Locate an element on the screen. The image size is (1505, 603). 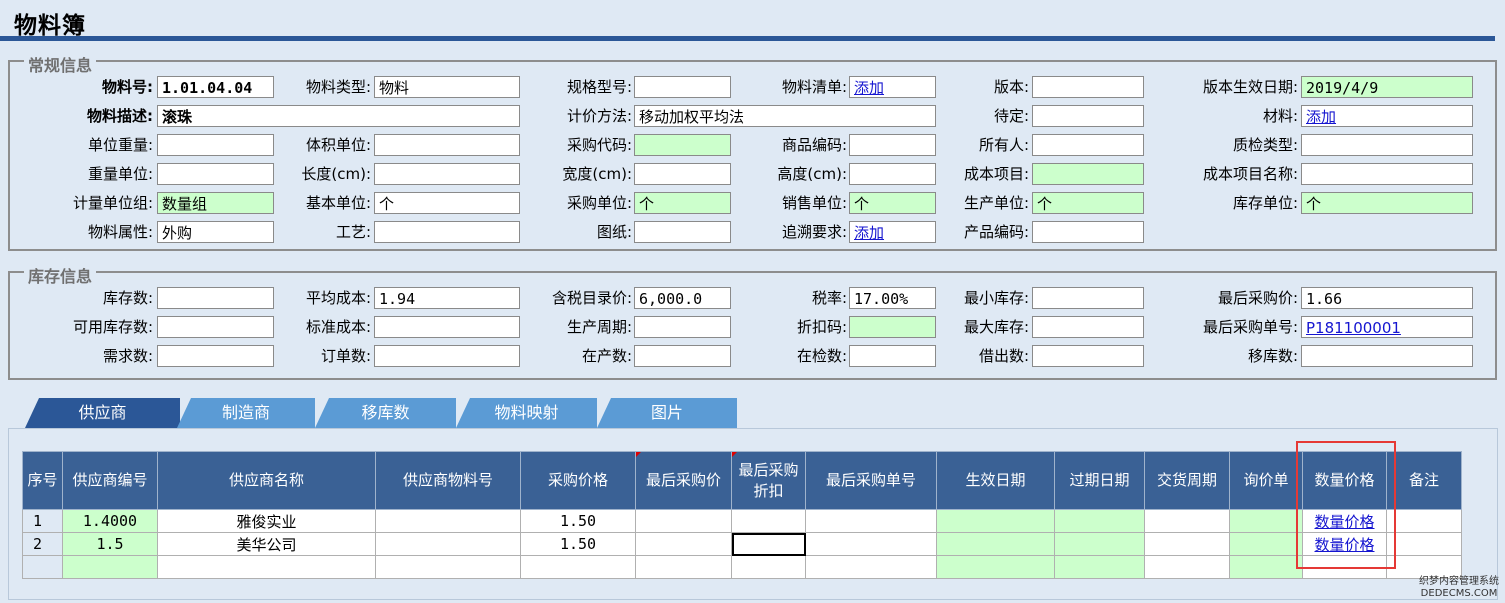
field-input: 滚珠 is located at coordinates (338, 116).